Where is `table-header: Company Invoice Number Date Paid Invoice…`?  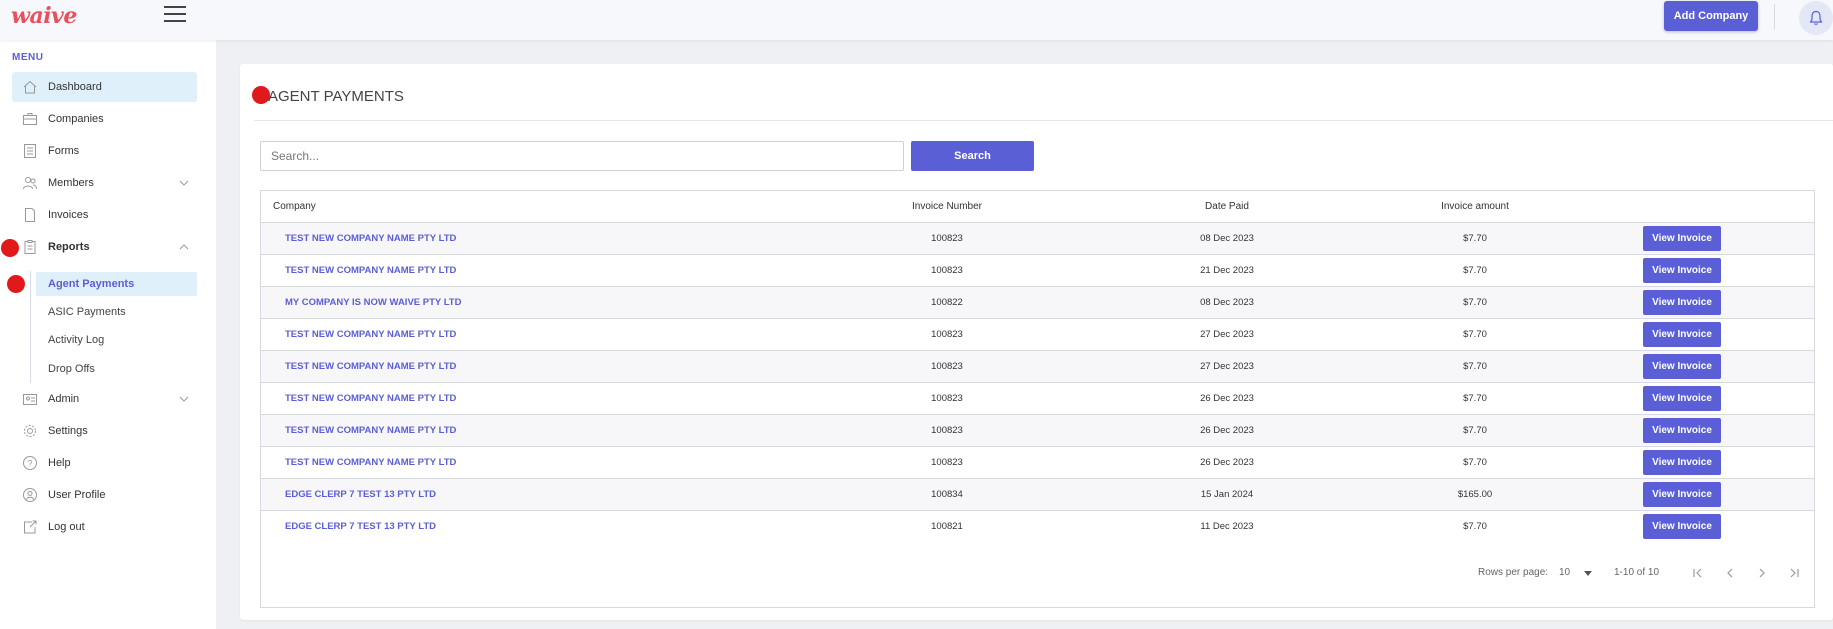 table-header: Company Invoice Number Date Paid Invoice… is located at coordinates (1037, 207).